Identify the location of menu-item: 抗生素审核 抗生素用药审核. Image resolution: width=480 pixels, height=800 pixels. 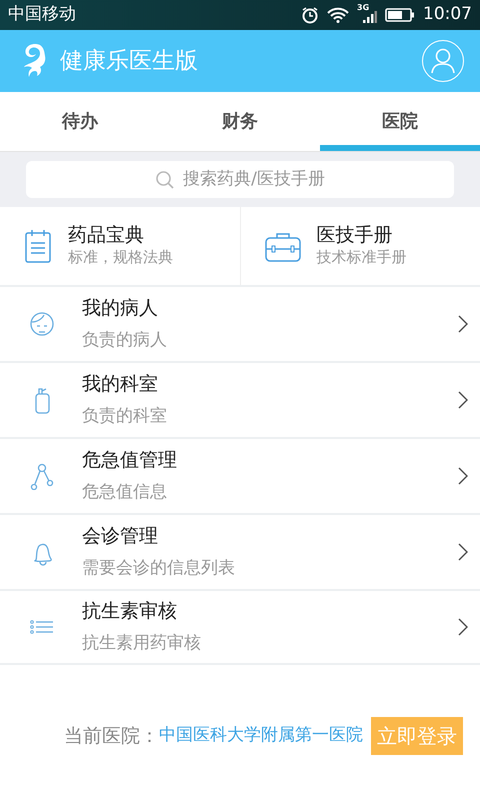
(240, 627).